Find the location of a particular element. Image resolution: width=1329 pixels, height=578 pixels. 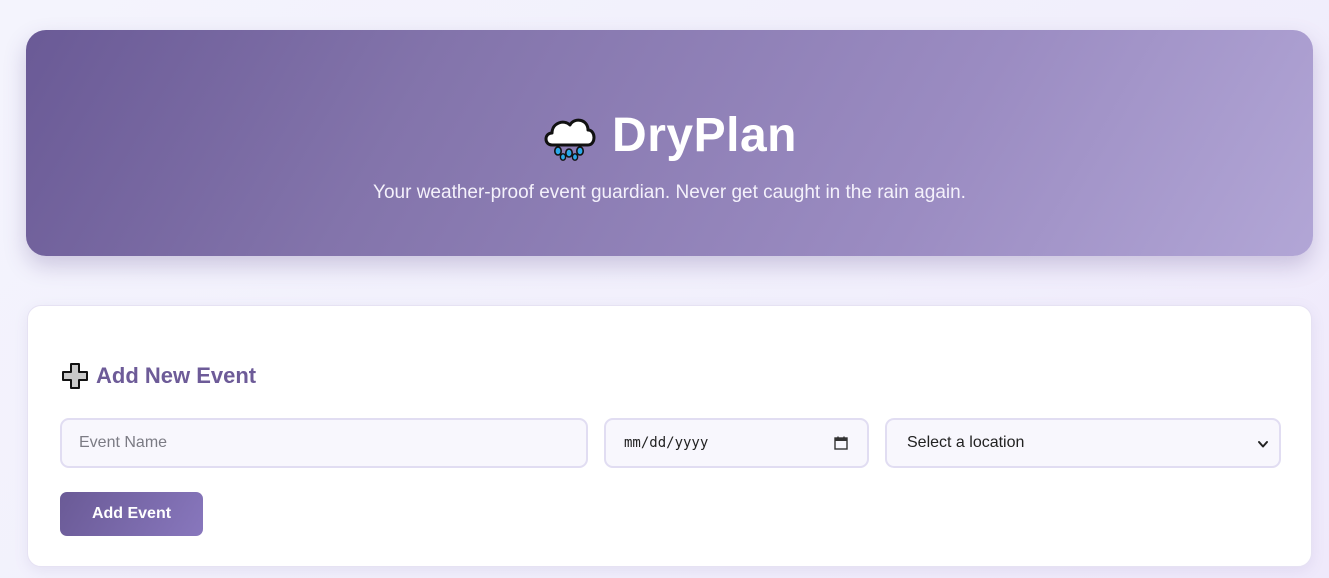

location-select: Select a location is located at coordinates (1083, 443).